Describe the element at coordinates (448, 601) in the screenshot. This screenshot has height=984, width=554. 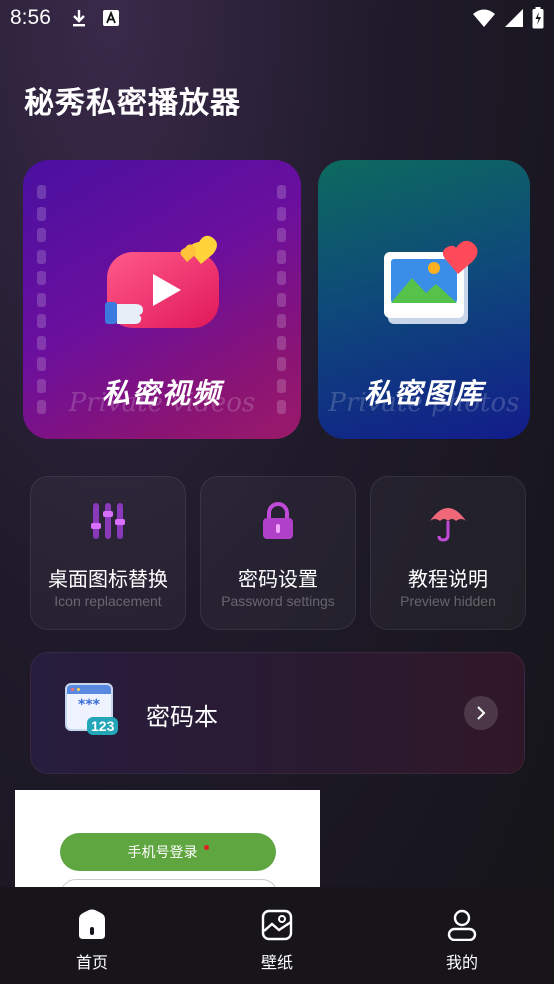
I see `tutorial-subtitle: Preview hidden` at that location.